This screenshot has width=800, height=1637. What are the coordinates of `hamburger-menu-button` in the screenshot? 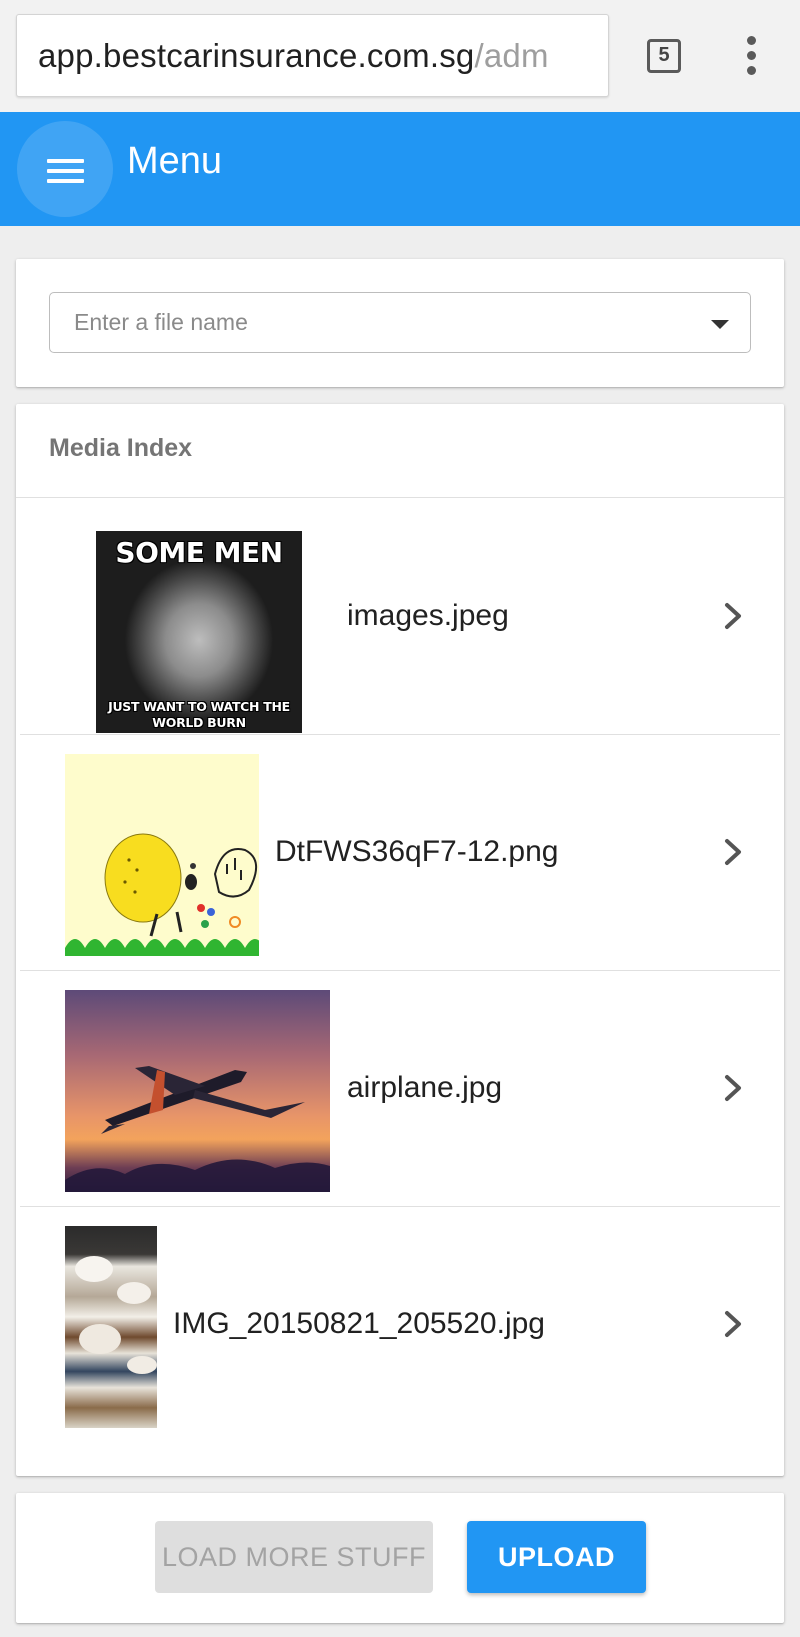 It's located at (65, 169).